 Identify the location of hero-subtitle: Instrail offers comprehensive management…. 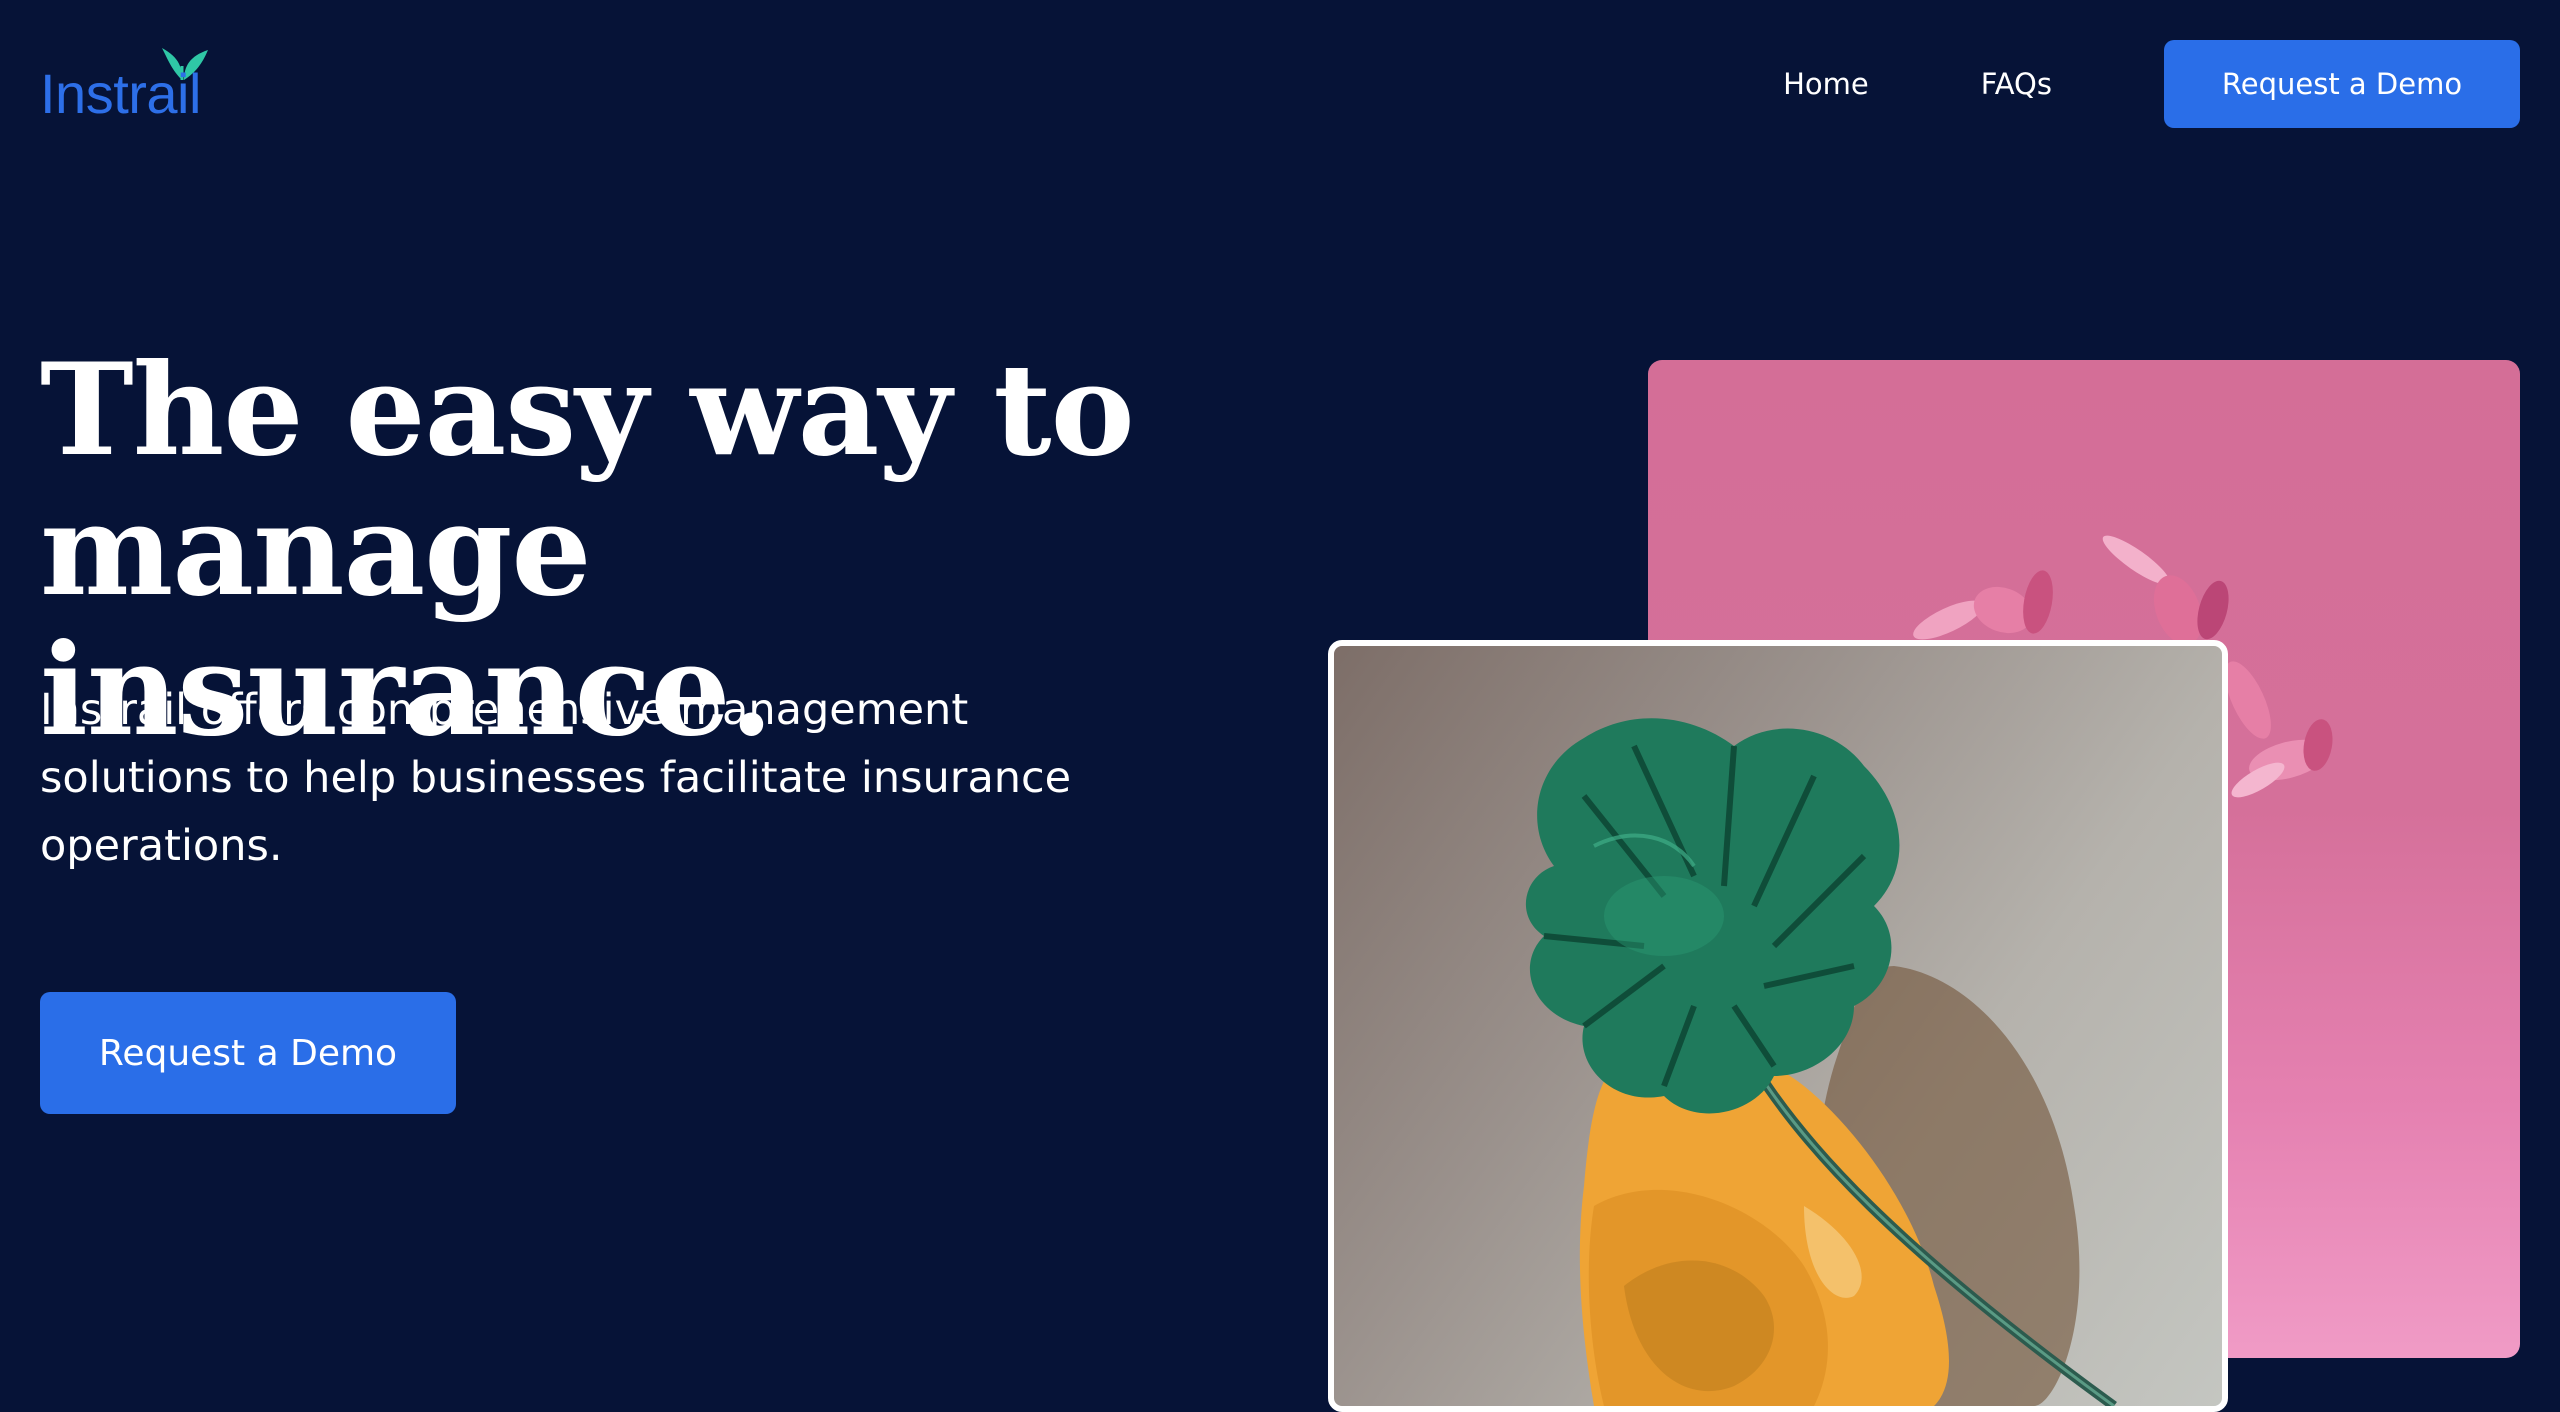
(556, 778).